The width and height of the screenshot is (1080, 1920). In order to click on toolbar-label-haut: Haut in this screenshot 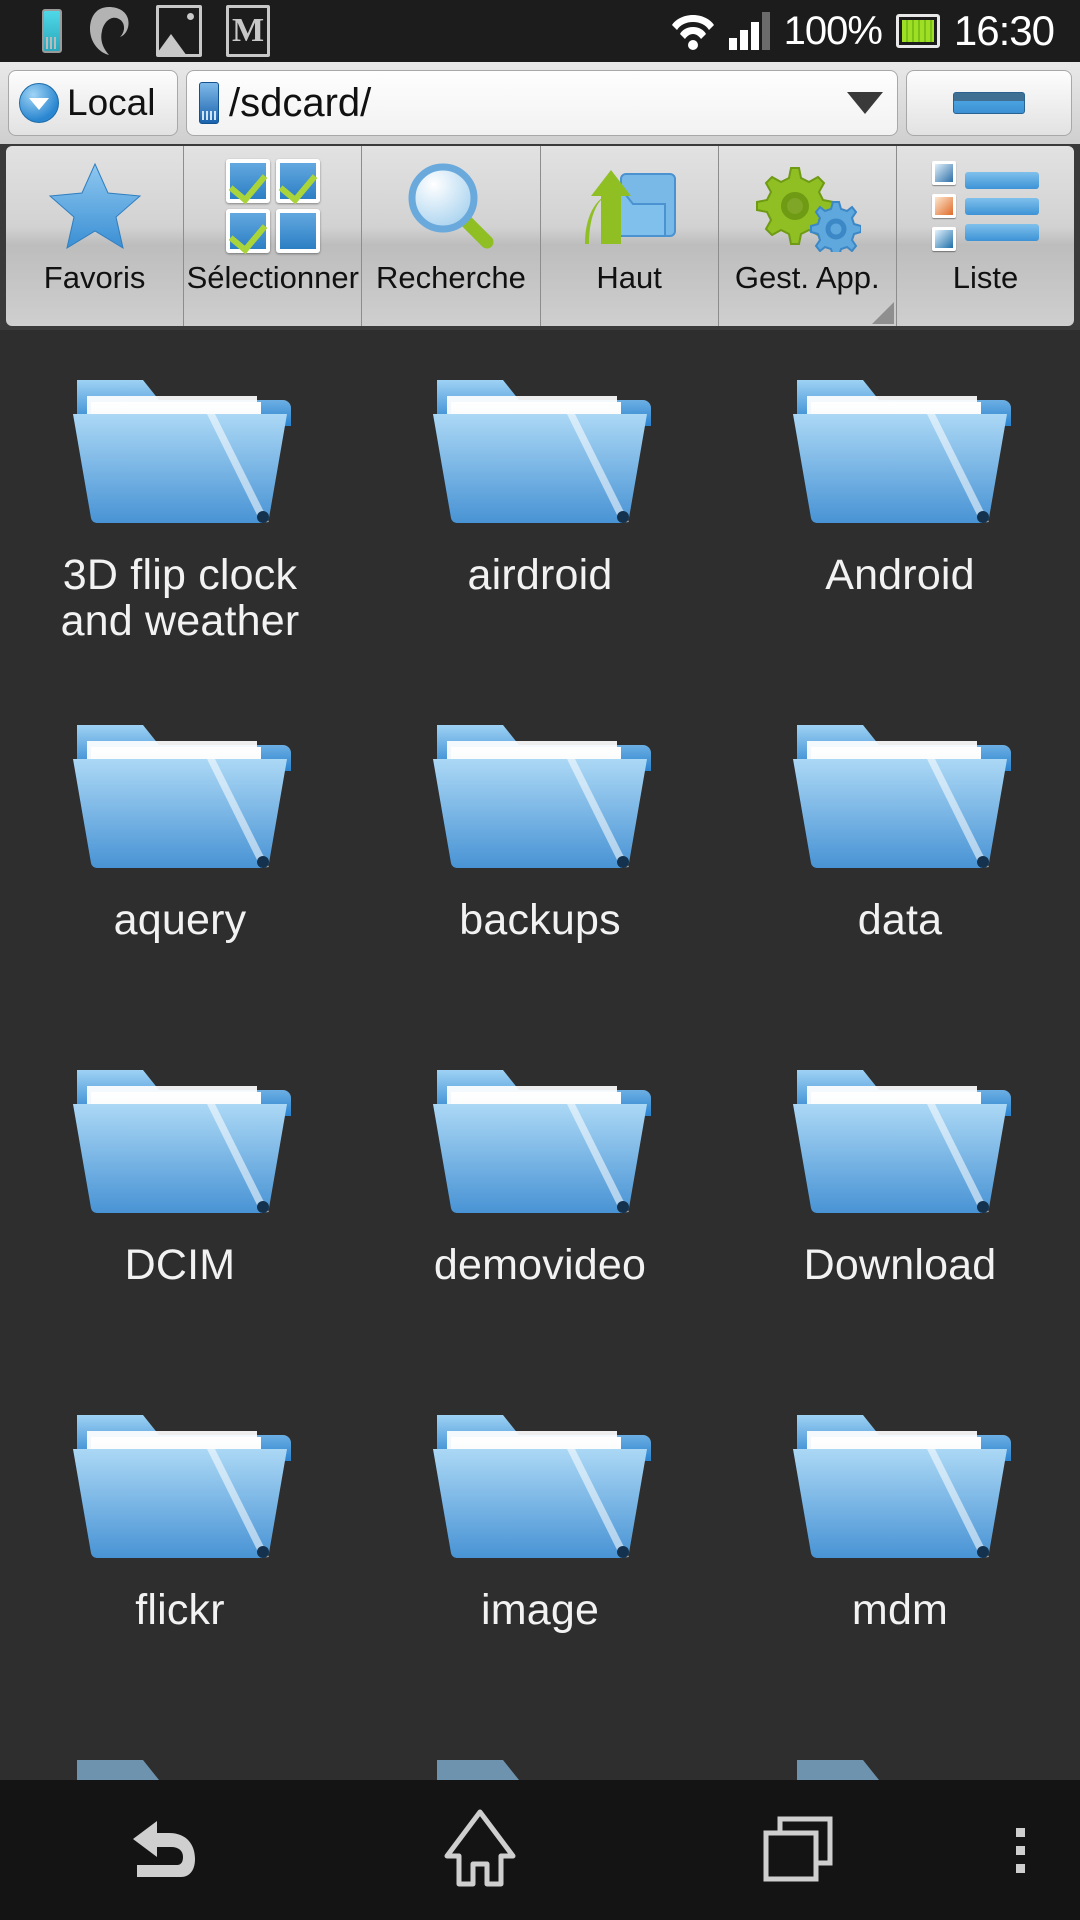, I will do `click(629, 277)`.